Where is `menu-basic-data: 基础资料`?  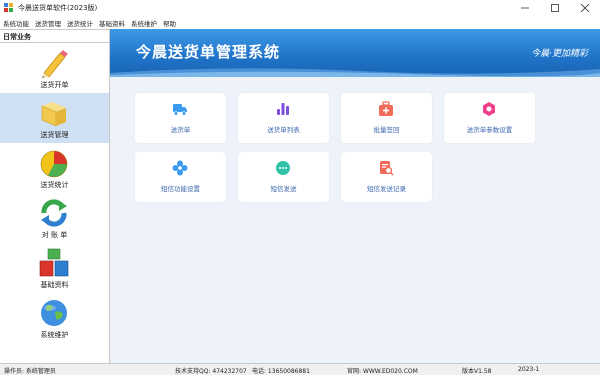 menu-basic-data: 基础资料 is located at coordinates (112, 23).